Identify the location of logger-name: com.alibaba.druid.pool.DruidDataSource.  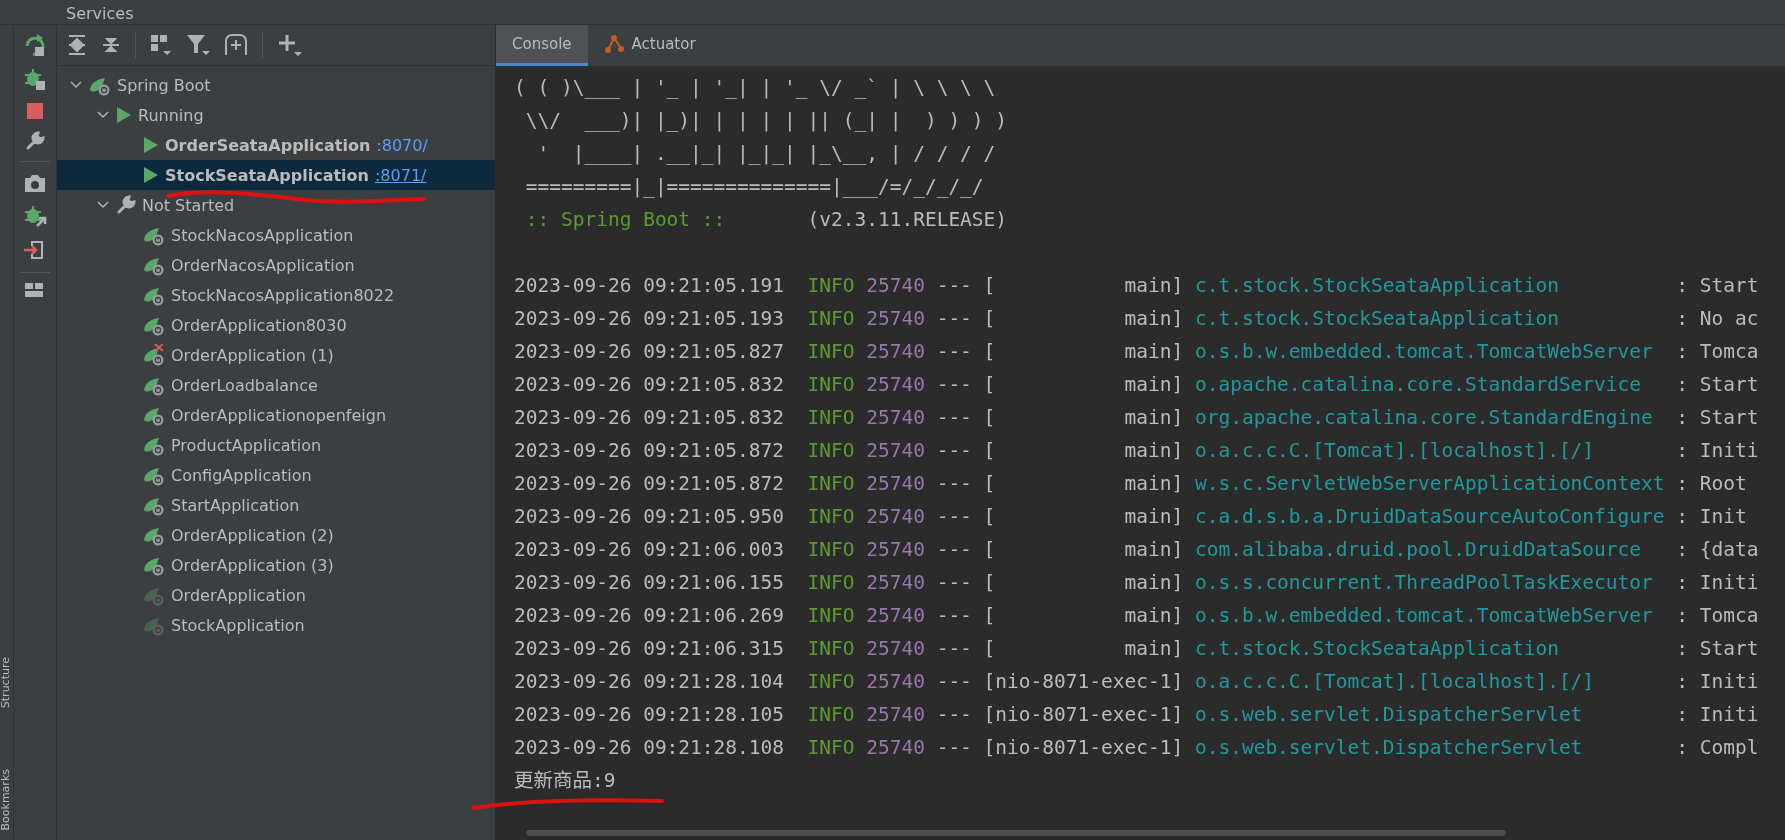
(1418, 549).